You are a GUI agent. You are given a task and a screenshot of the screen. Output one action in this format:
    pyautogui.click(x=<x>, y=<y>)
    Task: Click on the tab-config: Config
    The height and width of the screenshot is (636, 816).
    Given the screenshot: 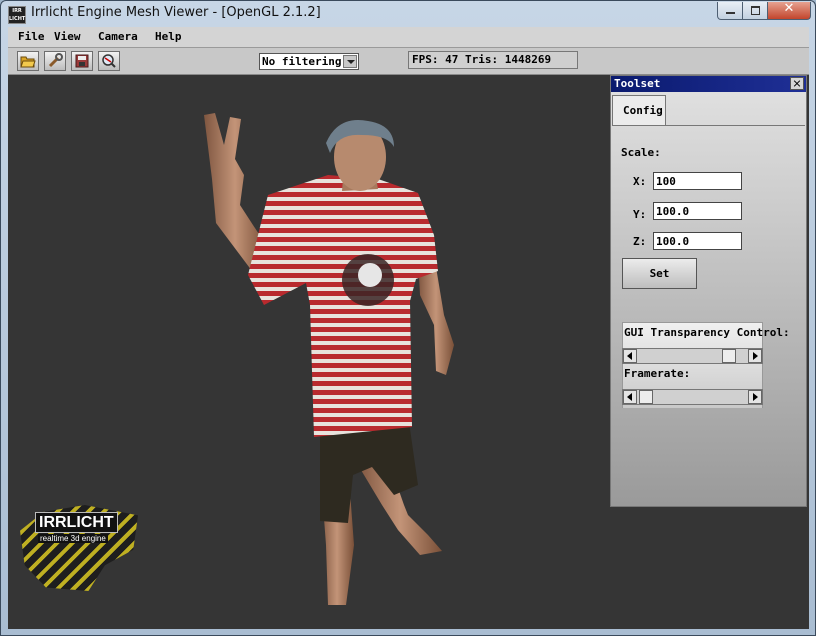 What is the action you would take?
    pyautogui.click(x=639, y=110)
    